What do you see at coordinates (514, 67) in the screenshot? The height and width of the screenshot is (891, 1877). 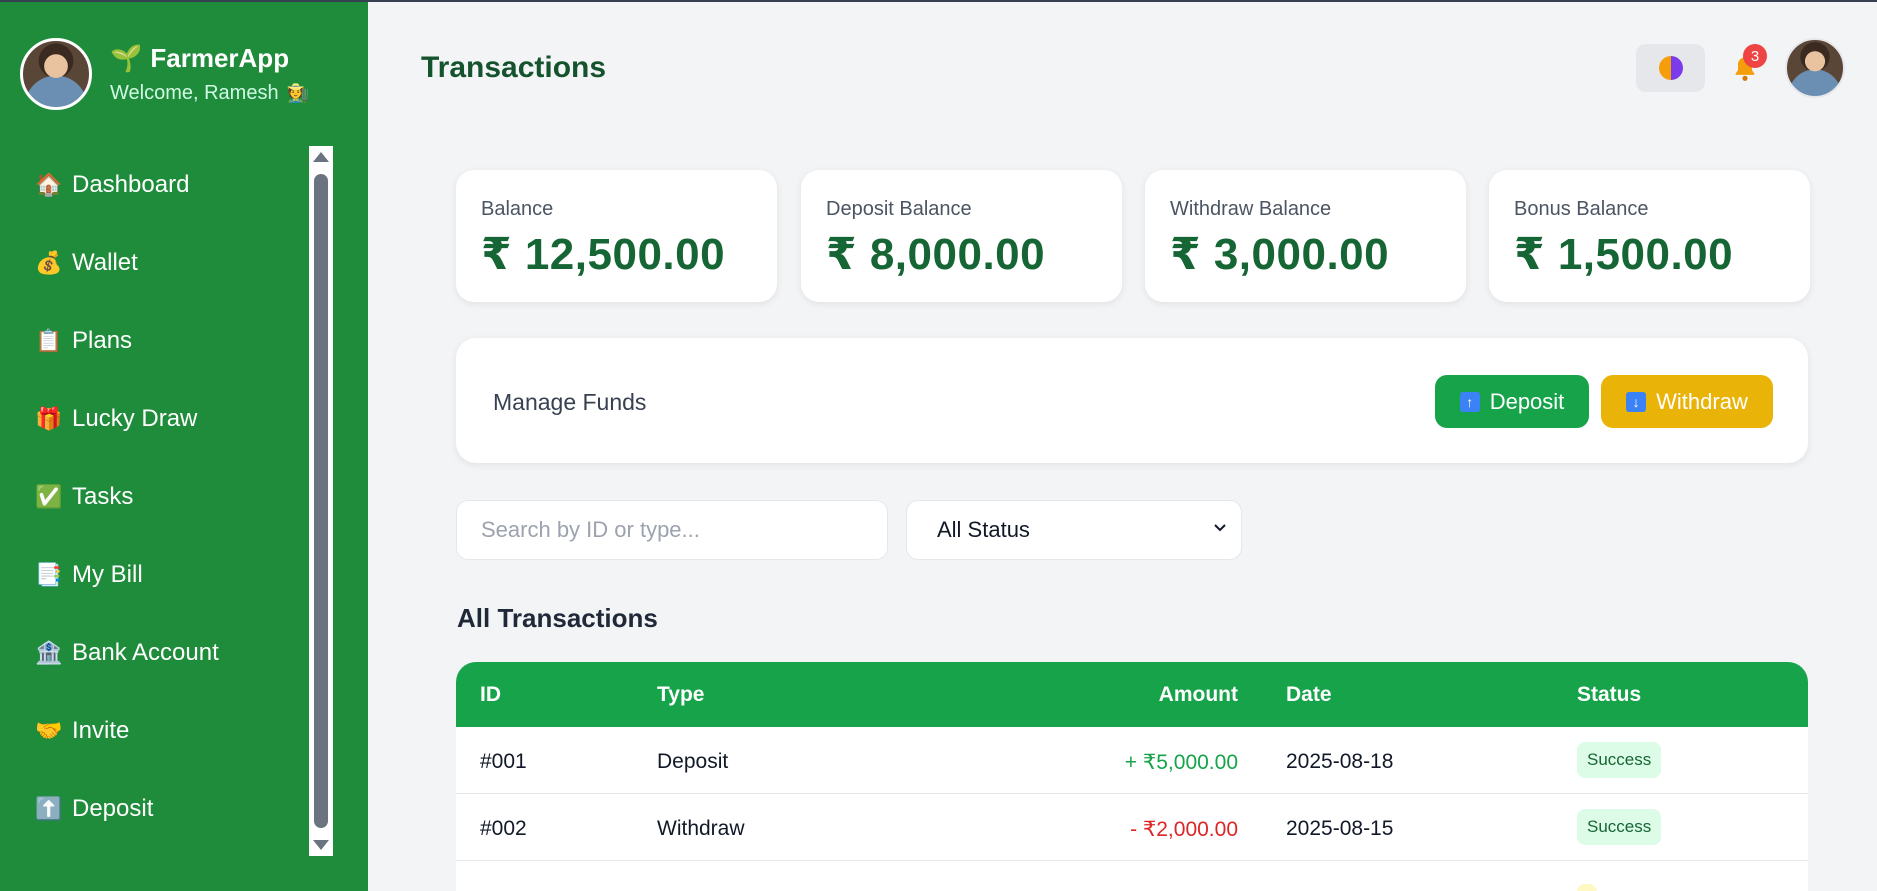 I see `page-title: Transactions` at bounding box center [514, 67].